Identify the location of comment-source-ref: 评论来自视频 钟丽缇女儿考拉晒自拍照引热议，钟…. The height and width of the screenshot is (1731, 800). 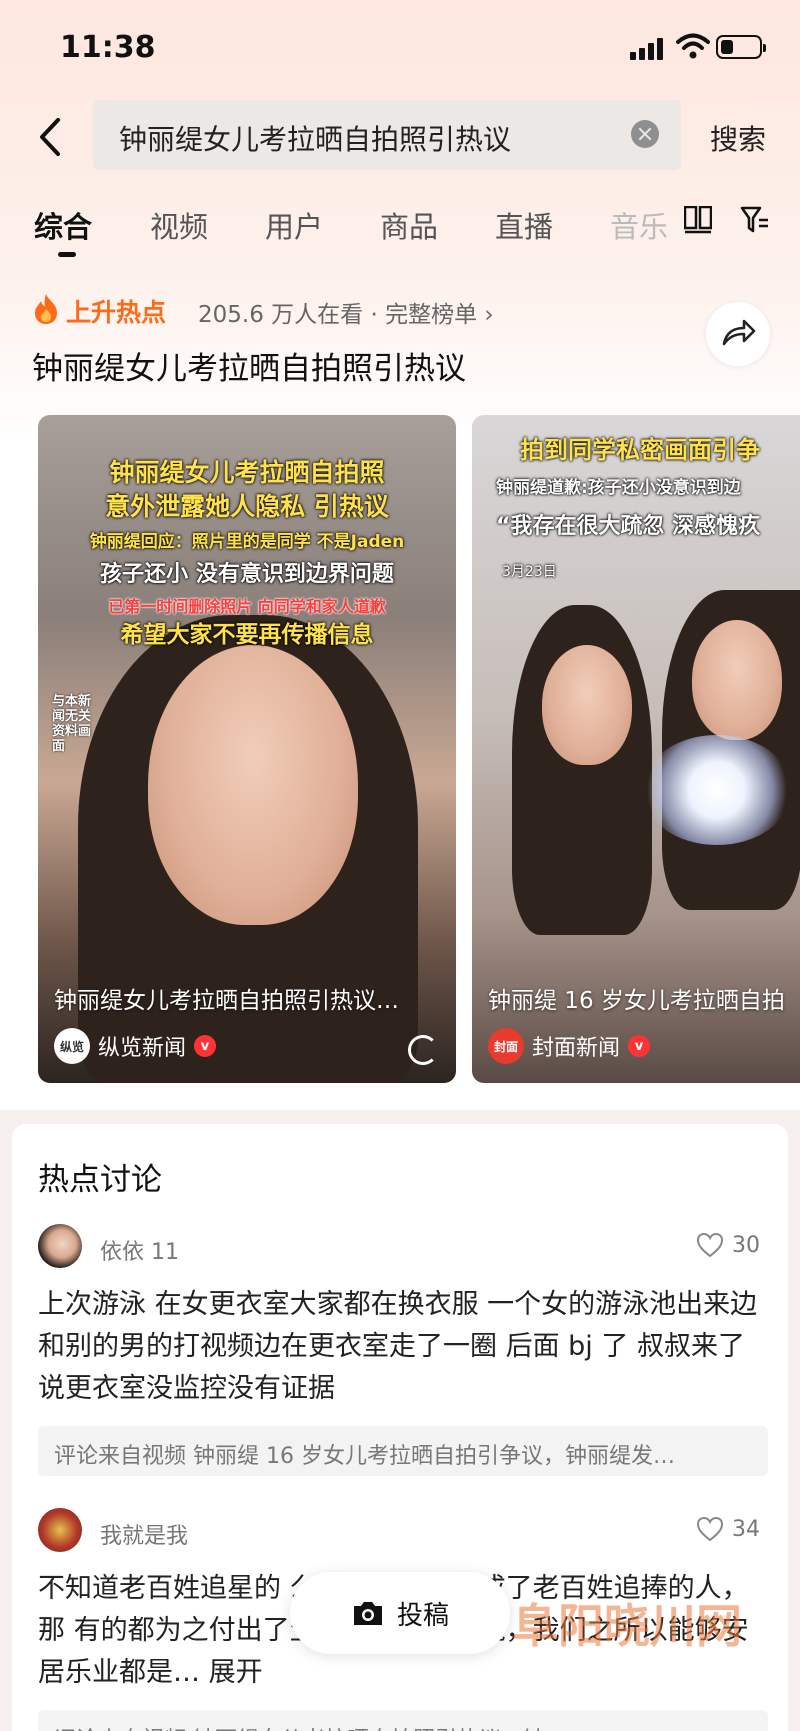
(403, 1720).